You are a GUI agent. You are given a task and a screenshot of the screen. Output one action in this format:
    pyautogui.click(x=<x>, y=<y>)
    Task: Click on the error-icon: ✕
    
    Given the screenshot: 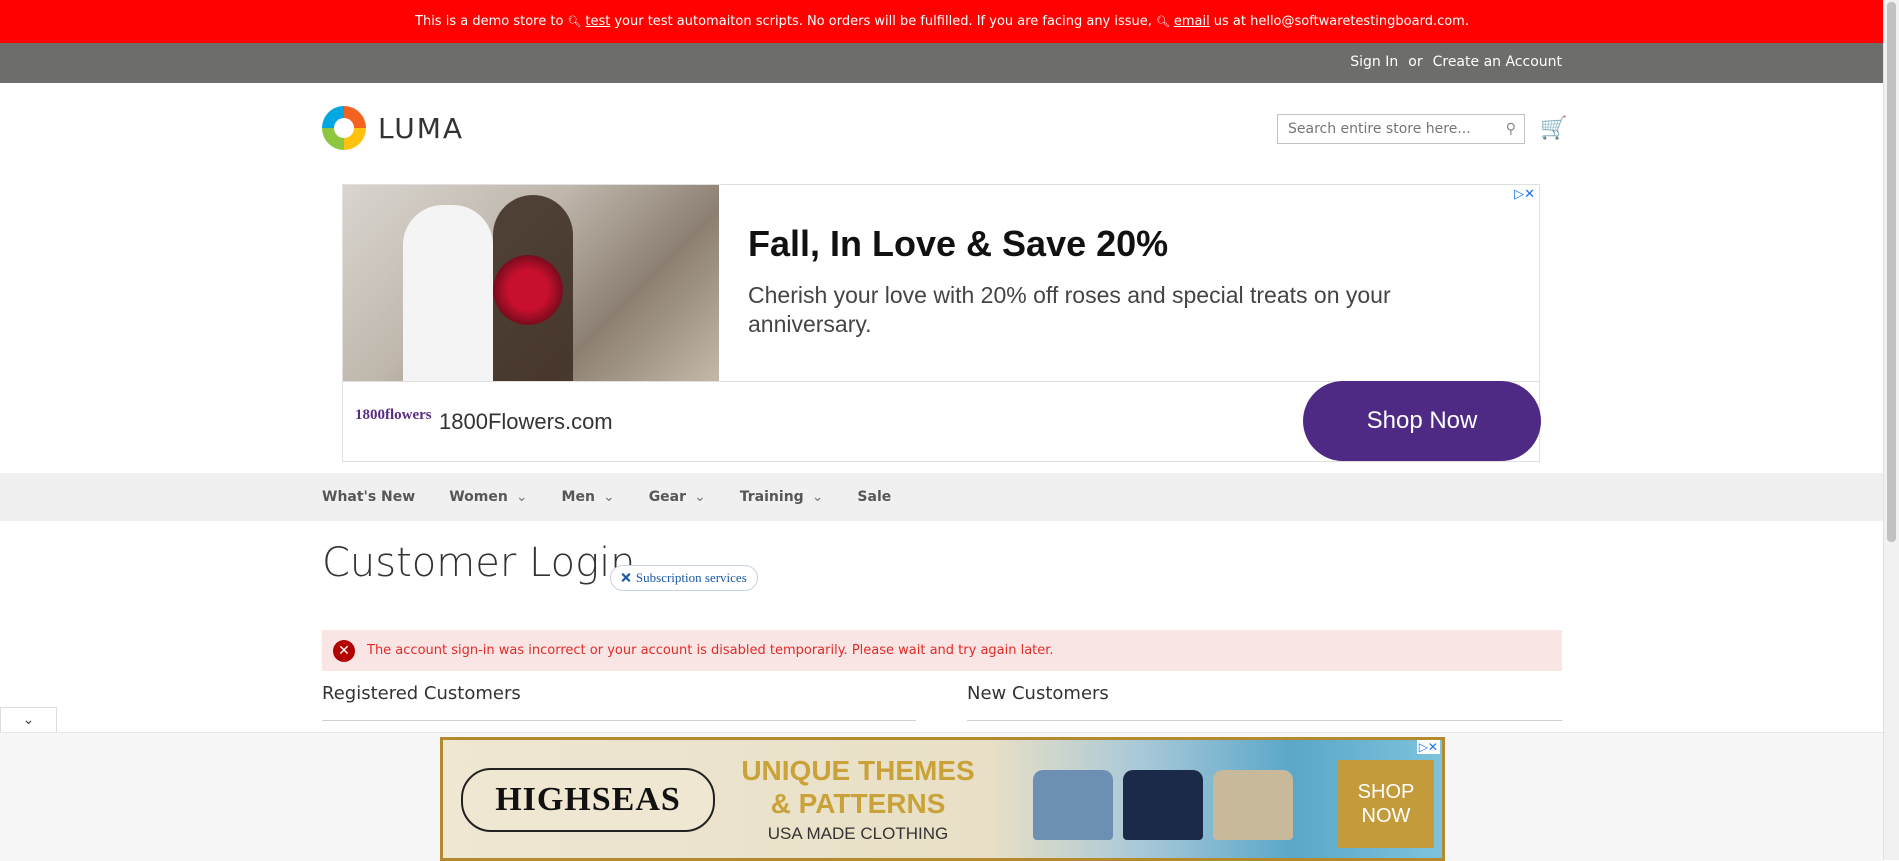 What is the action you would take?
    pyautogui.click(x=344, y=650)
    